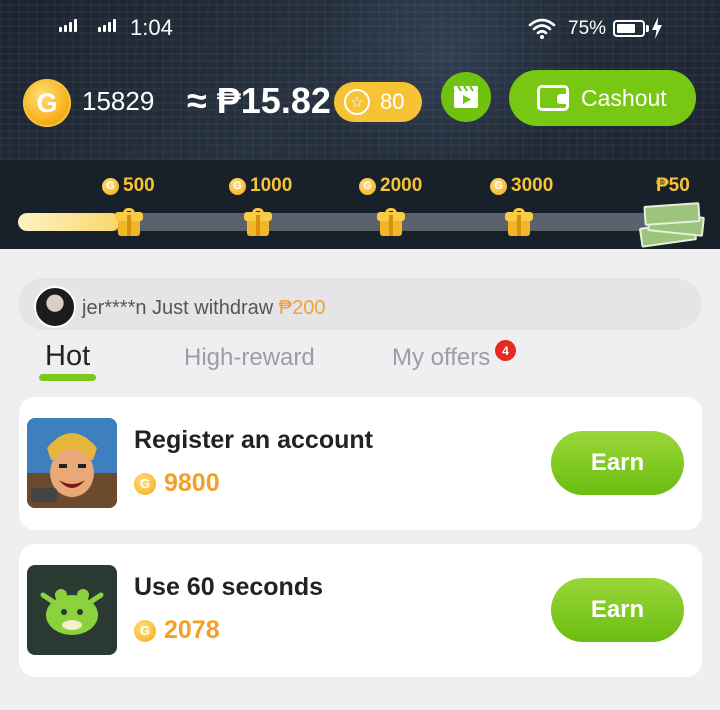 This screenshot has width=720, height=710. What do you see at coordinates (553, 98) in the screenshot?
I see `wallet-icon` at bounding box center [553, 98].